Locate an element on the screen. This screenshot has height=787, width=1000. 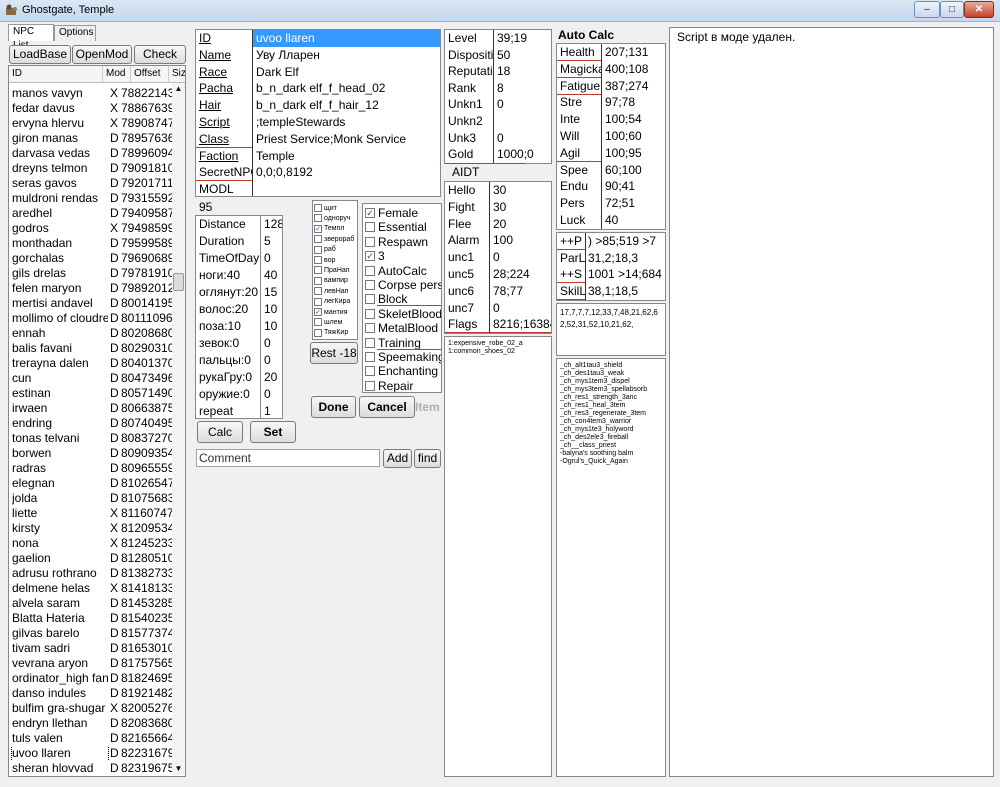
rest-button: Rest -18 is located at coordinates (334, 353).